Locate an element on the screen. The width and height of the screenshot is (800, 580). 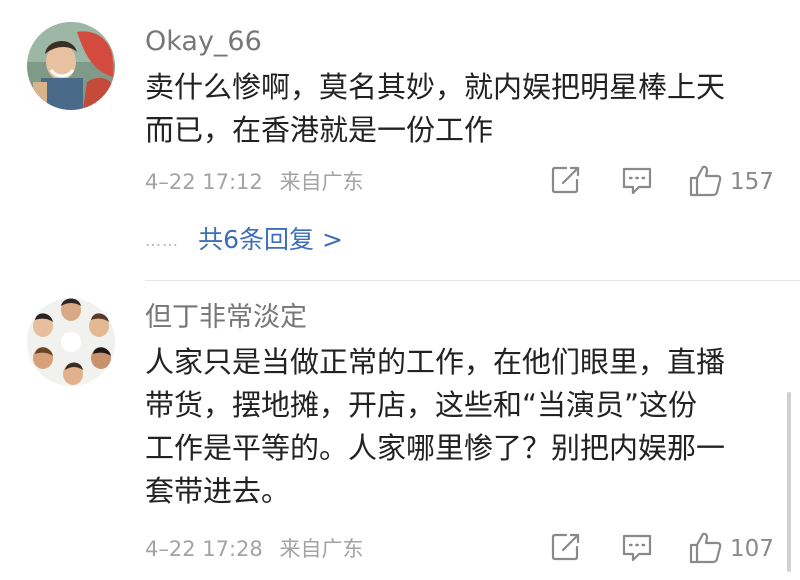
timestamp: 4–22 17:28 is located at coordinates (204, 549).